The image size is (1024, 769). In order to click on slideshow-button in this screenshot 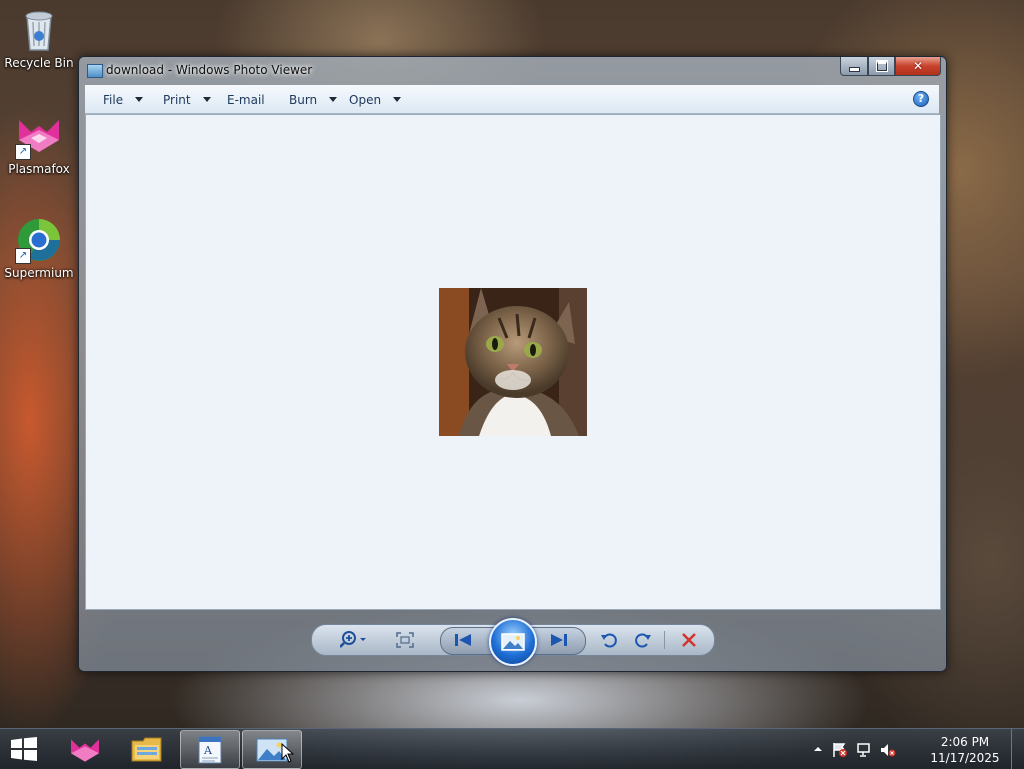, I will do `click(513, 642)`.